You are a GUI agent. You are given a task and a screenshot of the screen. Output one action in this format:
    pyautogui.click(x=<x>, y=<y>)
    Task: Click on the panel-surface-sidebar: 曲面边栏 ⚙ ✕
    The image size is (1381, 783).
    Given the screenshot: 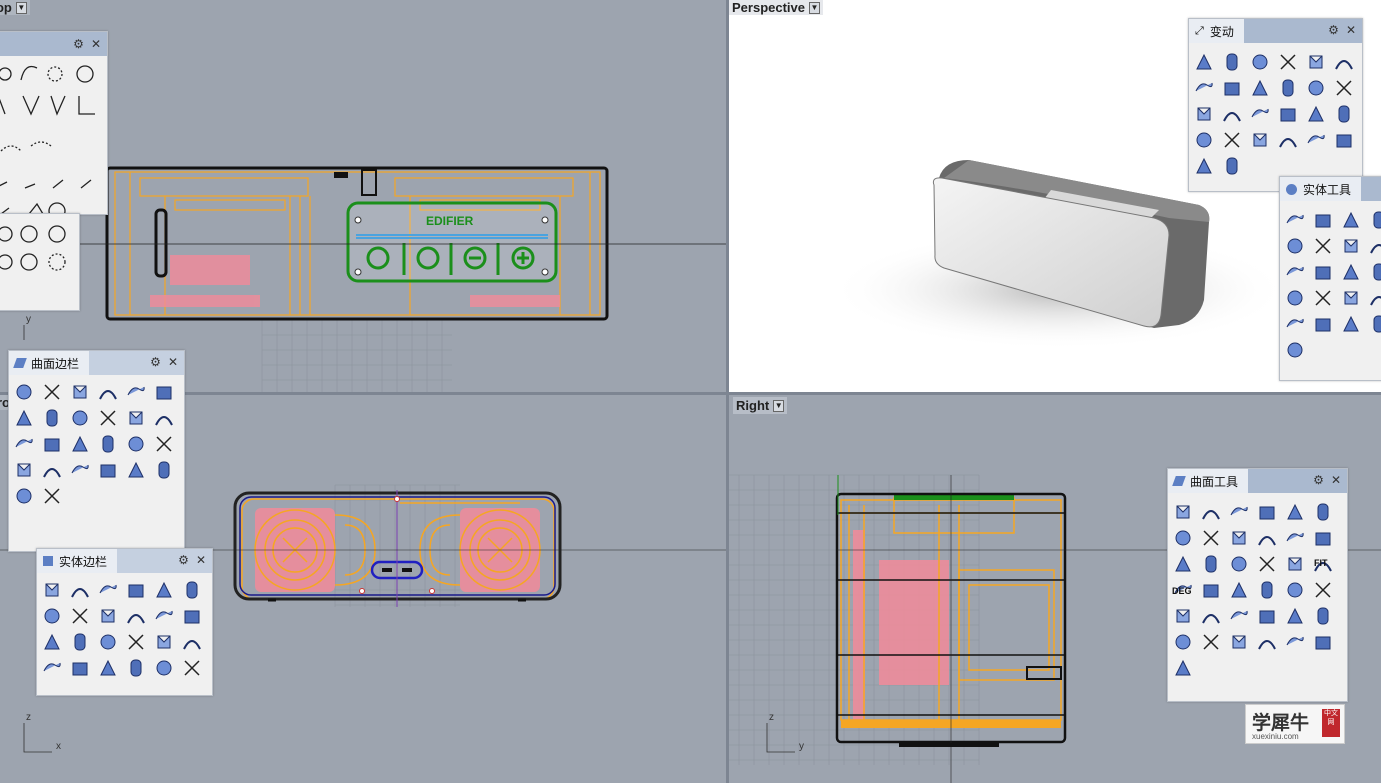 What is the action you would take?
    pyautogui.click(x=96, y=451)
    